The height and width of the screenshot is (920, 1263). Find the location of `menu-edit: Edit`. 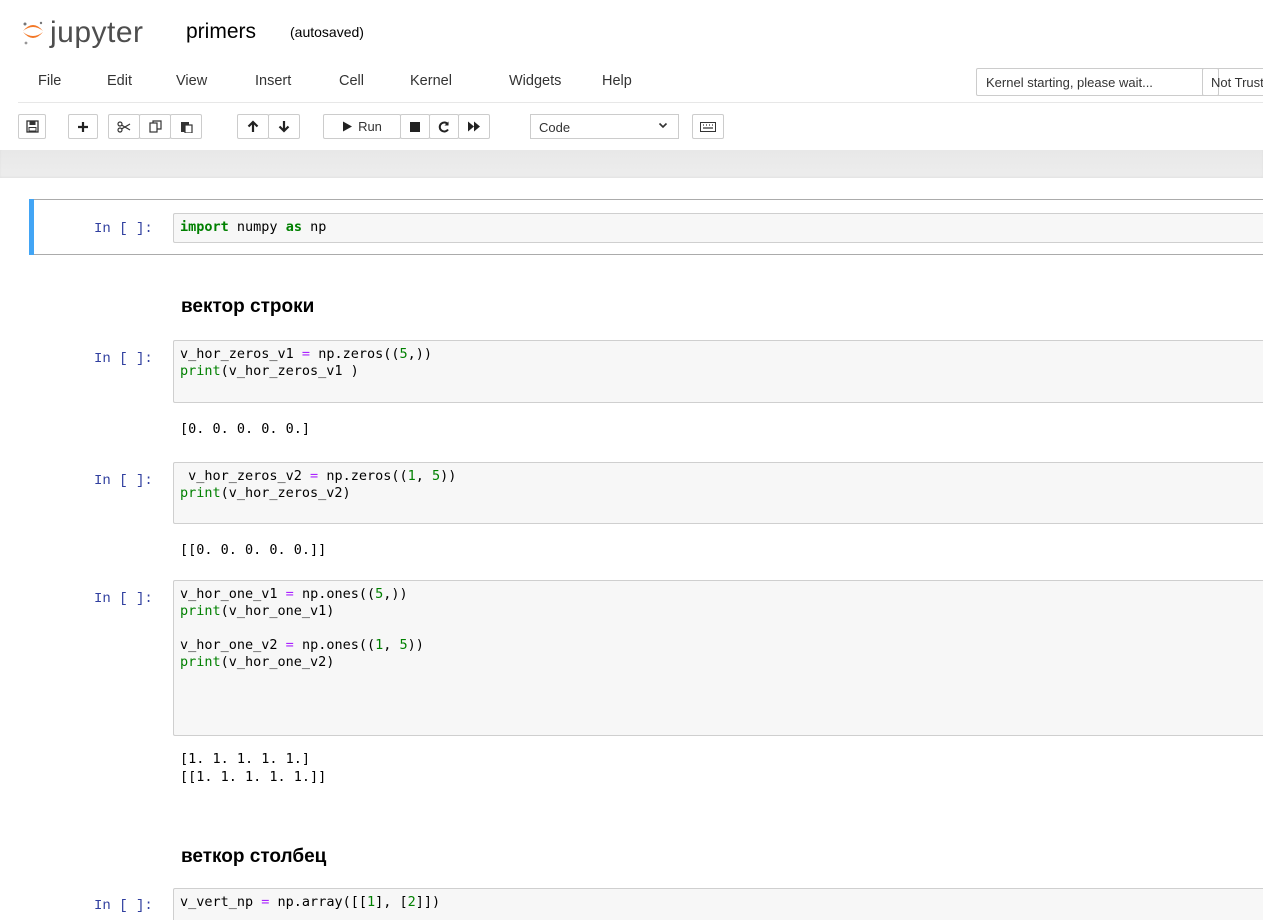

menu-edit: Edit is located at coordinates (119, 81).